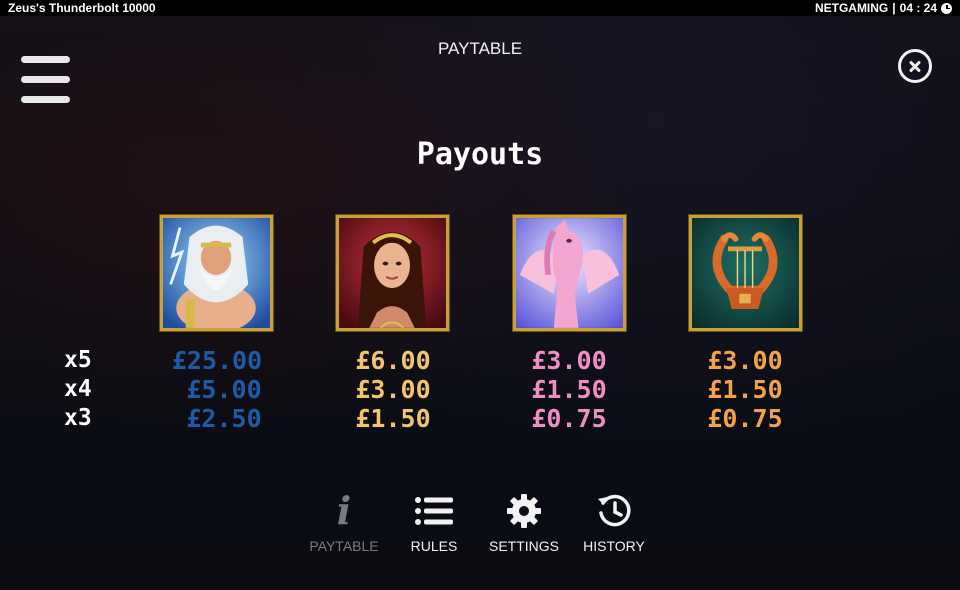 The width and height of the screenshot is (960, 590). What do you see at coordinates (78, 360) in the screenshot?
I see `multiplier-label: x5` at bounding box center [78, 360].